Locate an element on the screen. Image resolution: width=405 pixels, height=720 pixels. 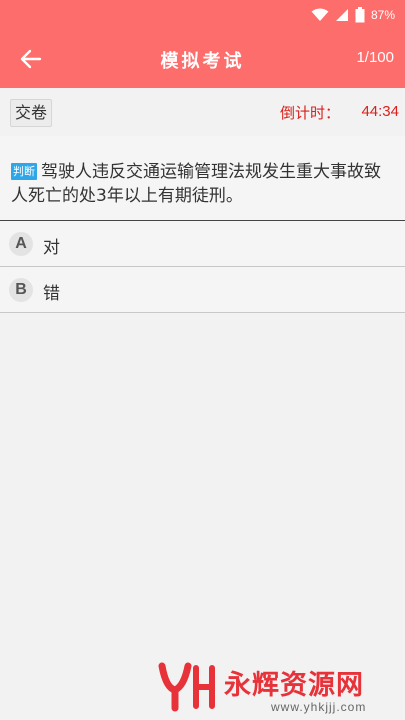
watermark-name: 永辉资源网 is located at coordinates (294, 685).